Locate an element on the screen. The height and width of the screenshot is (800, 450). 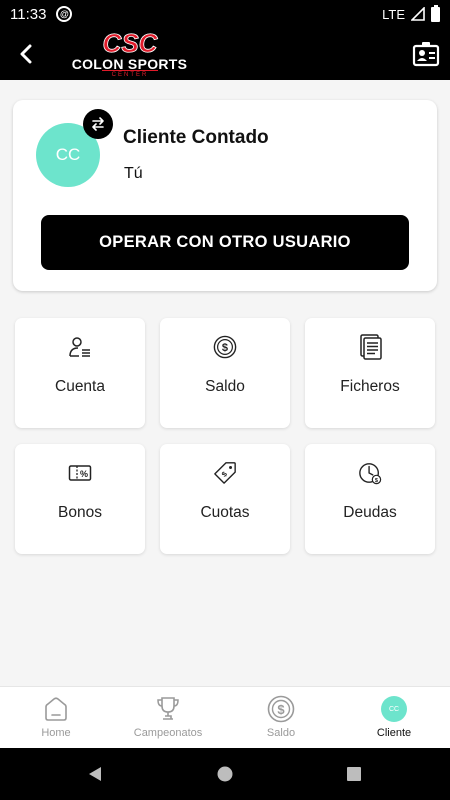
status-bar: 11:33 @ LTE is located at coordinates (225, 14).